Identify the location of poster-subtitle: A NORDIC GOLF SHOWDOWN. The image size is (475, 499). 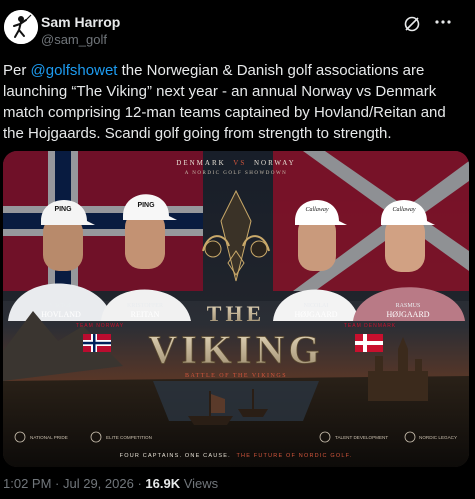
(236, 173).